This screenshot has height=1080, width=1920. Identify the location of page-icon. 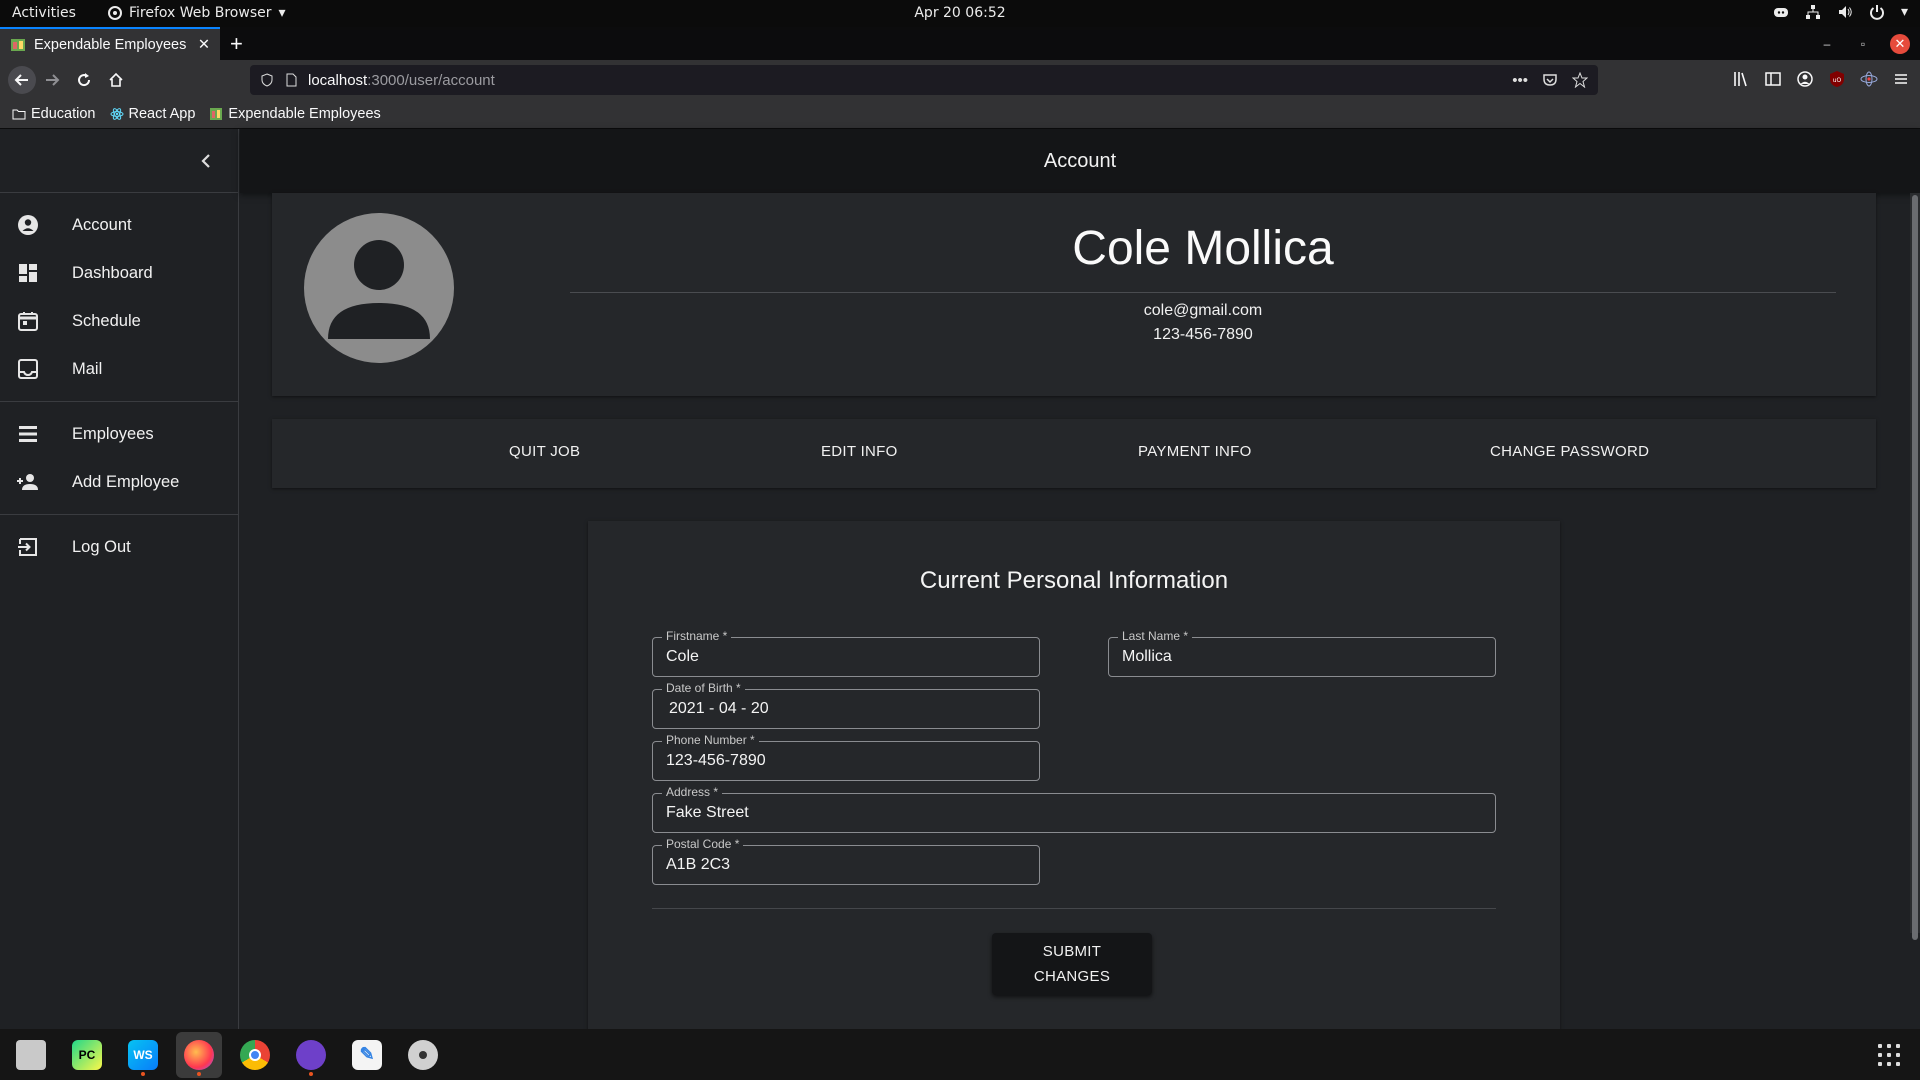
(291, 80).